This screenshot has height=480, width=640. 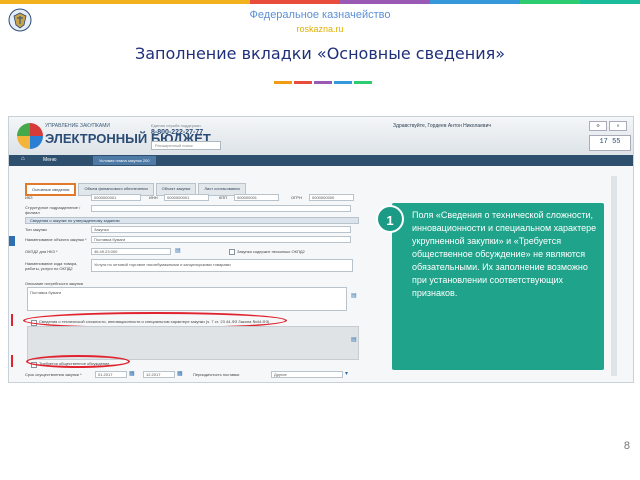 I want to click on slide-title: Заполнение вкладки «Основные сведения», so click(x=320, y=53).